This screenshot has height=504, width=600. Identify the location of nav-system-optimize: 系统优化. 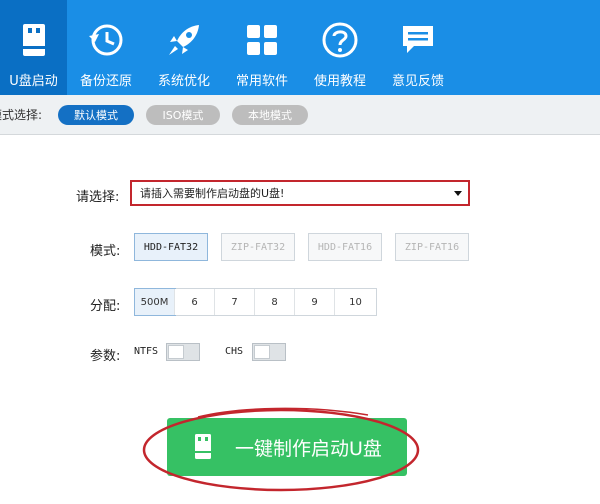
(184, 47).